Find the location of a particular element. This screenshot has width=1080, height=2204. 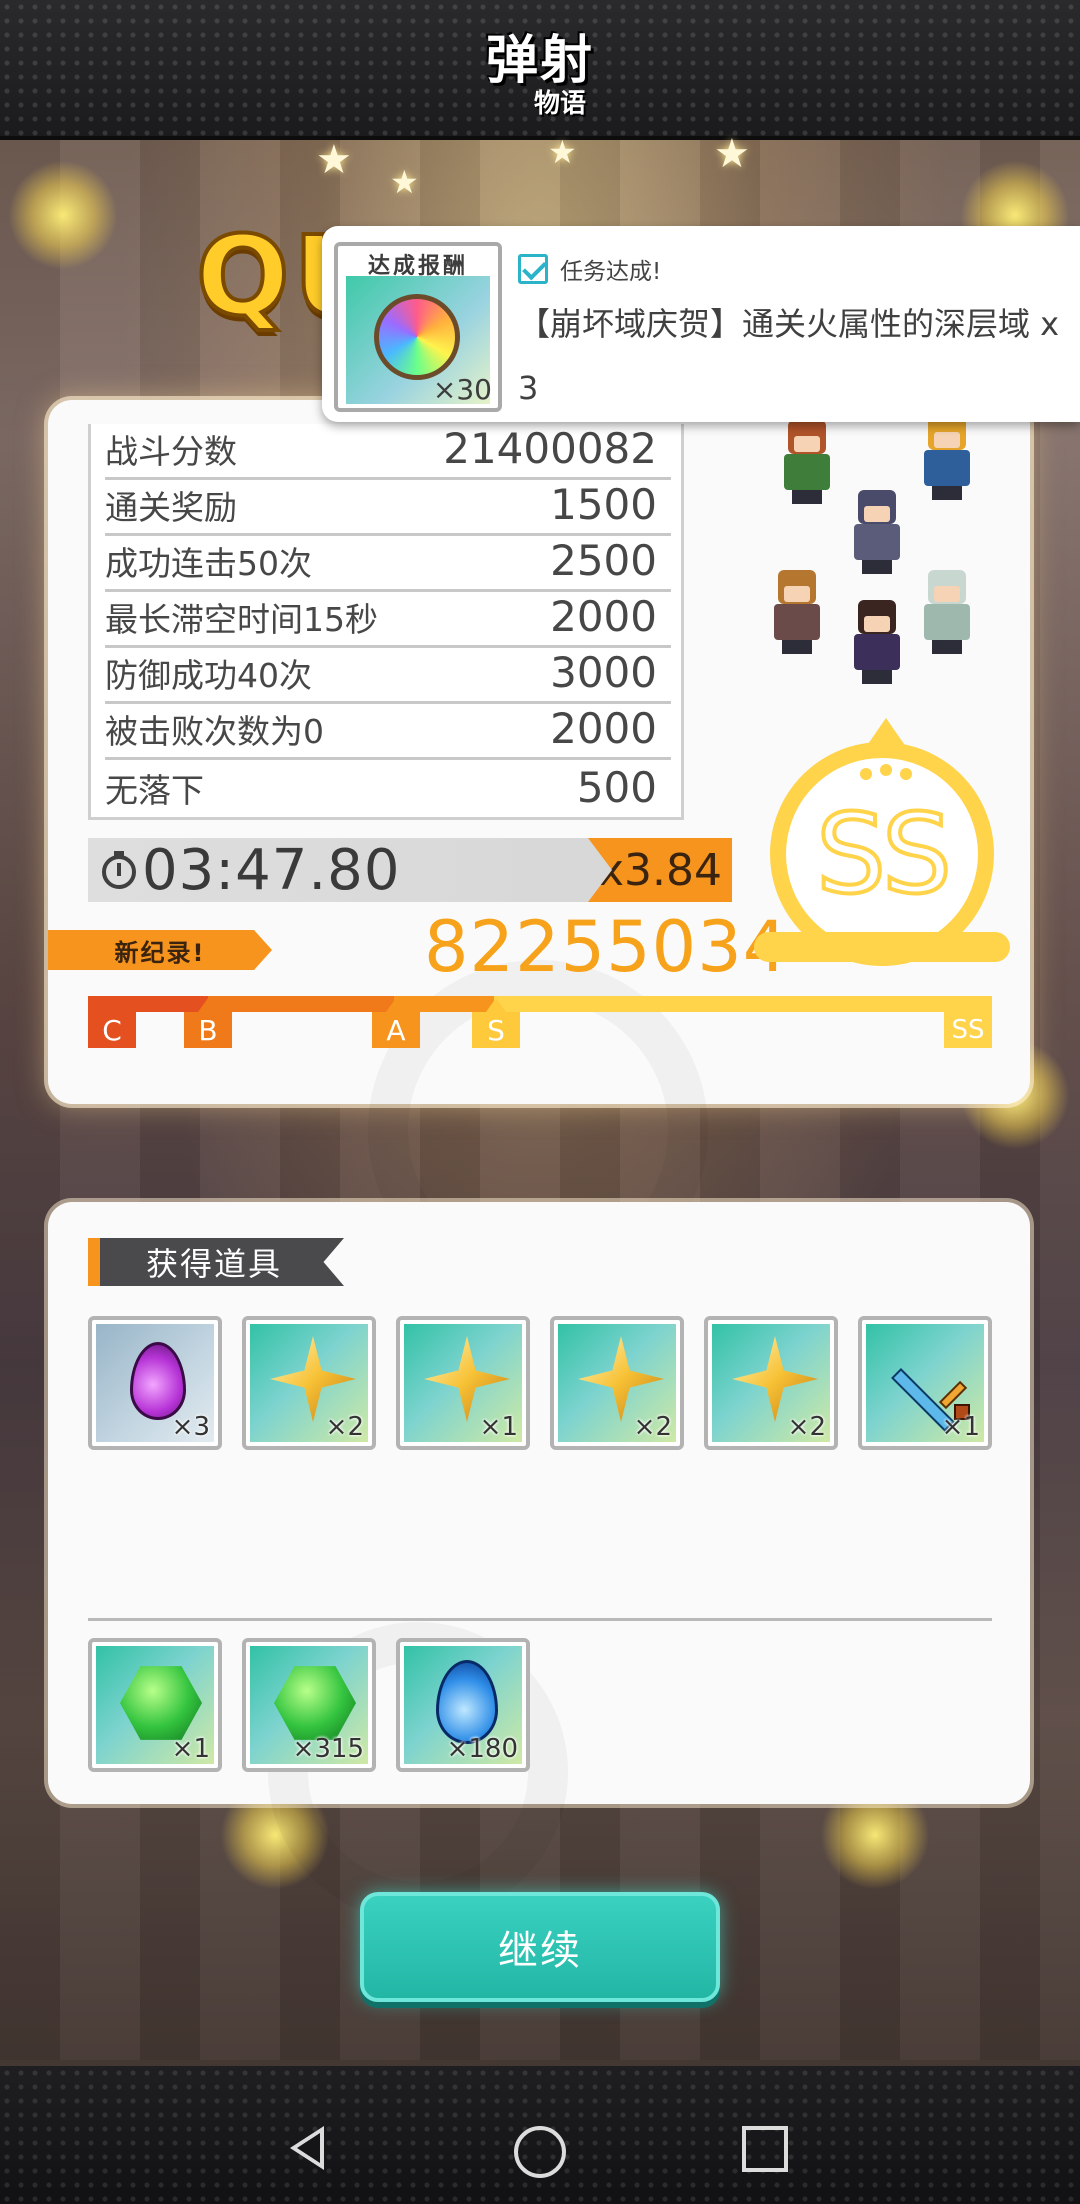

score-label: 战斗分数 is located at coordinates (171, 451).